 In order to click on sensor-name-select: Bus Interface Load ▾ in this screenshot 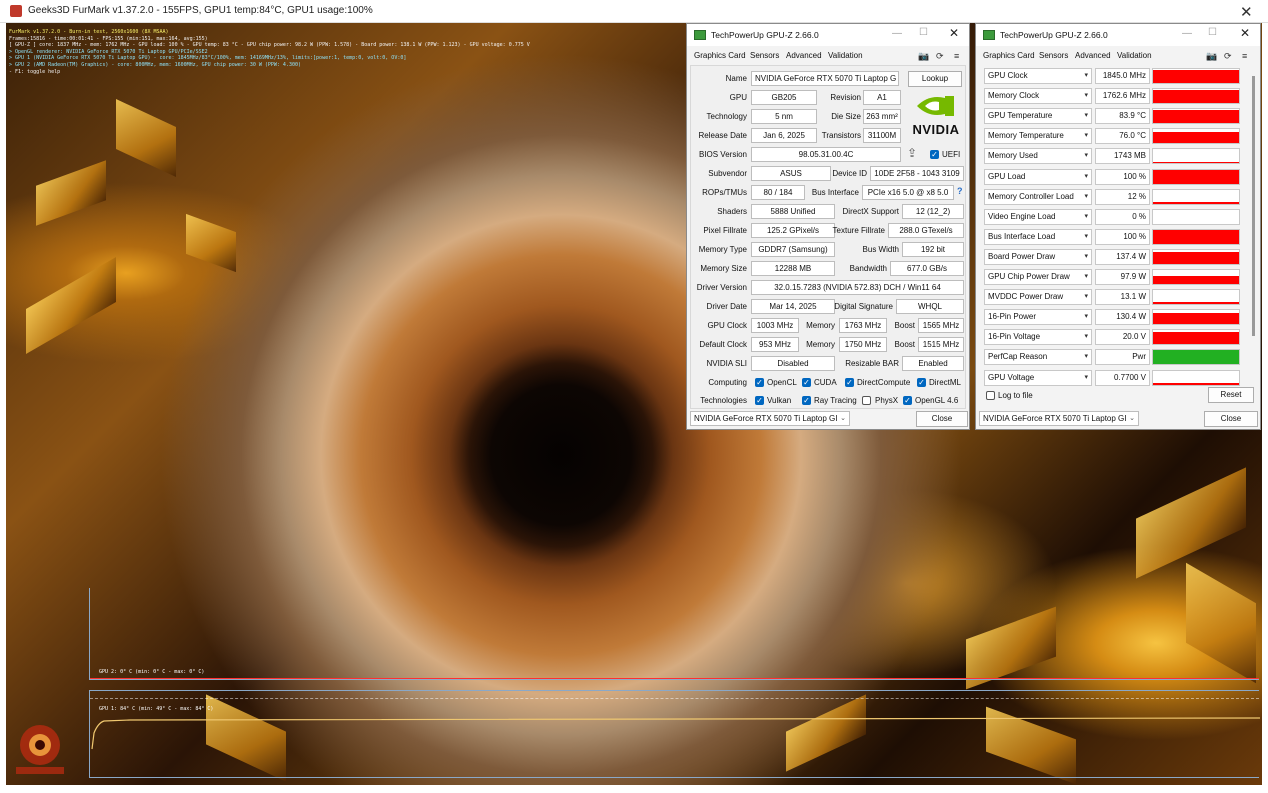, I will do `click(1038, 236)`.